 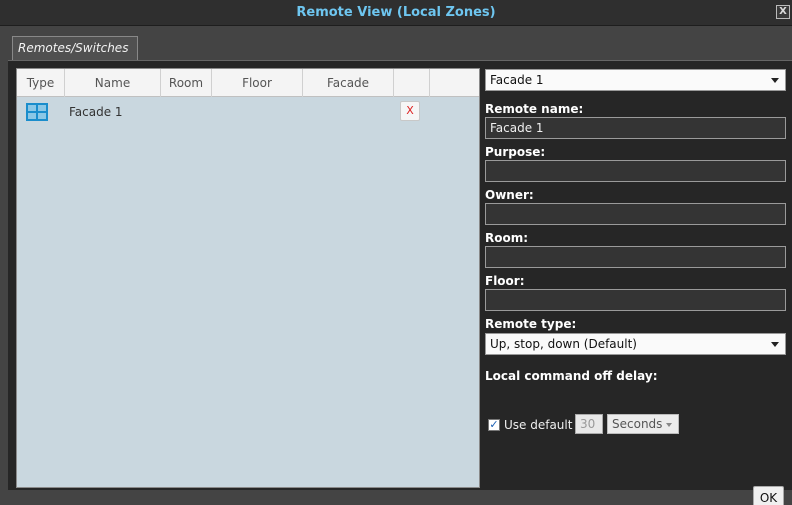 What do you see at coordinates (534, 109) in the screenshot?
I see `remote-name-label: Remote name:` at bounding box center [534, 109].